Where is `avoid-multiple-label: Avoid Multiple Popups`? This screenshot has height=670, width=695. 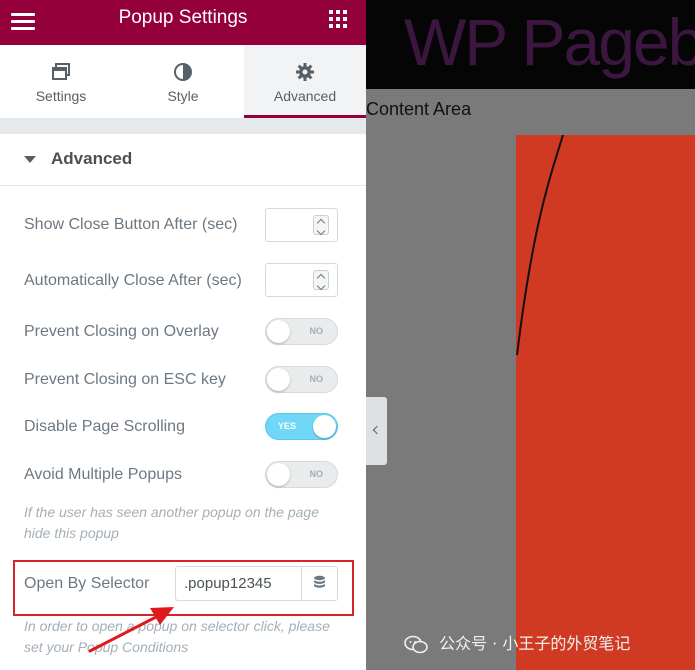 avoid-multiple-label: Avoid Multiple Popups is located at coordinates (103, 474).